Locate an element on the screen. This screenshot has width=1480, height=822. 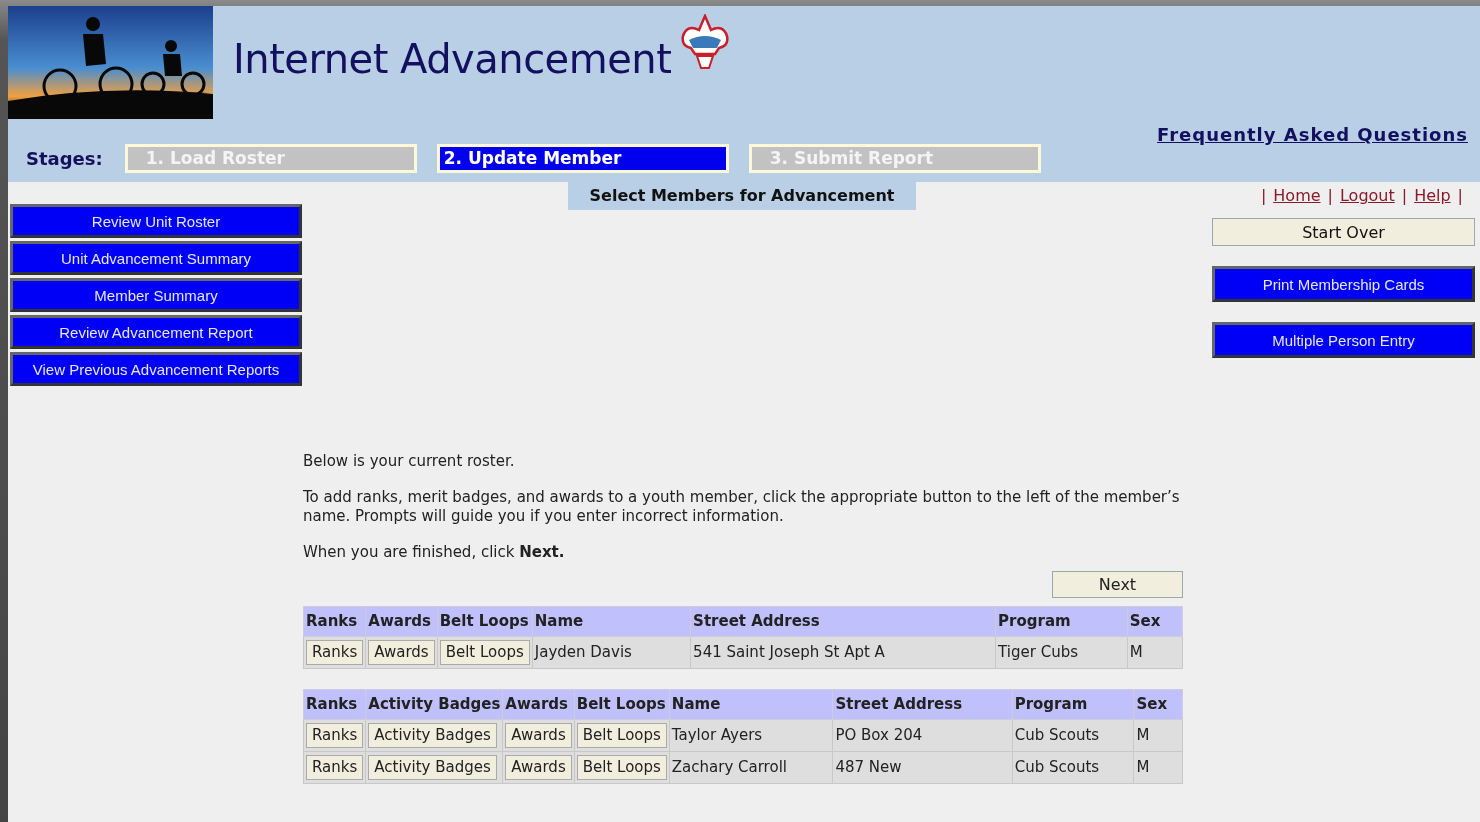
instruction-text: To add ranks, merit badges, and awards to a youth member, click the appropriate button to the left of the member’s name. Prompts will guide you if you enter incorrect information. is located at coordinates (742, 507).